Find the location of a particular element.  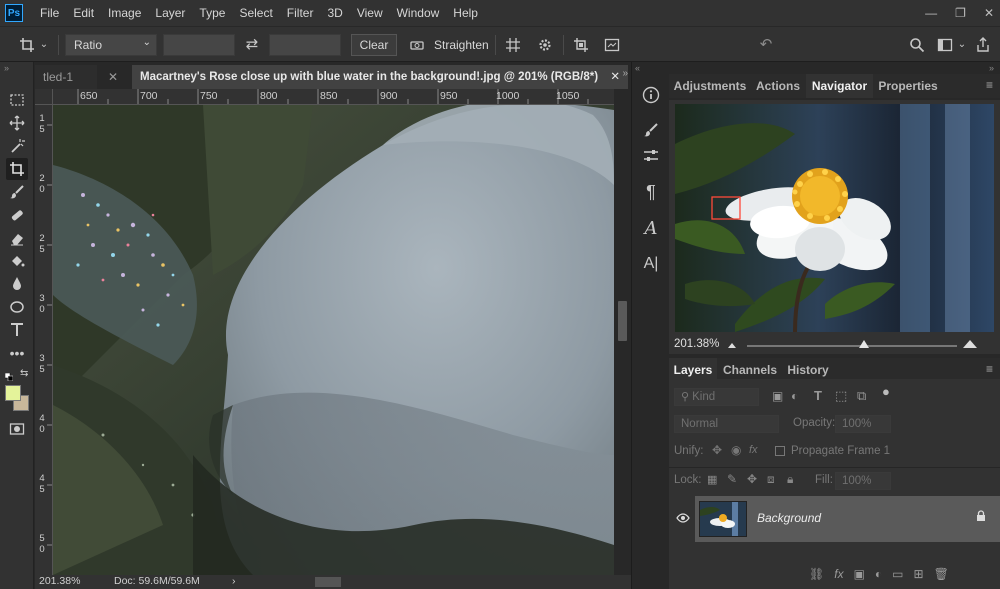

blur-tool-icon is located at coordinates (17, 284).